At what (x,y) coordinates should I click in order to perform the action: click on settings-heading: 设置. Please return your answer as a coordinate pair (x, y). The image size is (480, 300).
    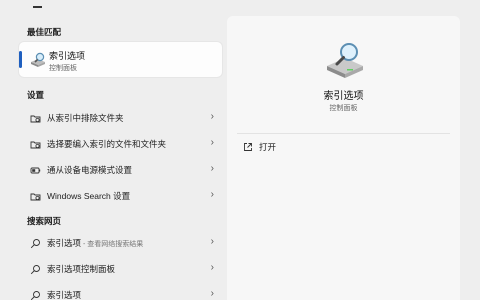
    Looking at the image, I should click on (36, 95).